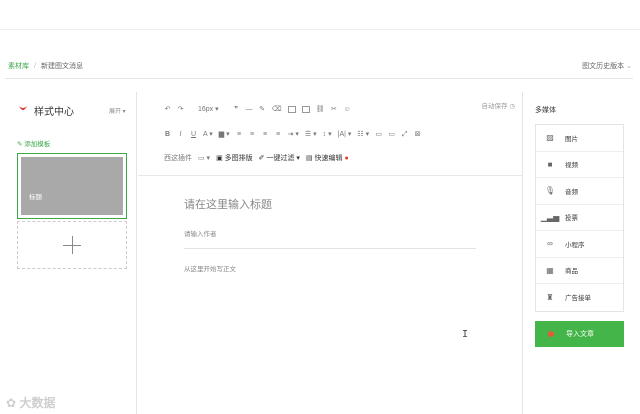 The width and height of the screenshot is (640, 414). What do you see at coordinates (262, 109) in the screenshot?
I see `format-painter-icon: ✎` at bounding box center [262, 109].